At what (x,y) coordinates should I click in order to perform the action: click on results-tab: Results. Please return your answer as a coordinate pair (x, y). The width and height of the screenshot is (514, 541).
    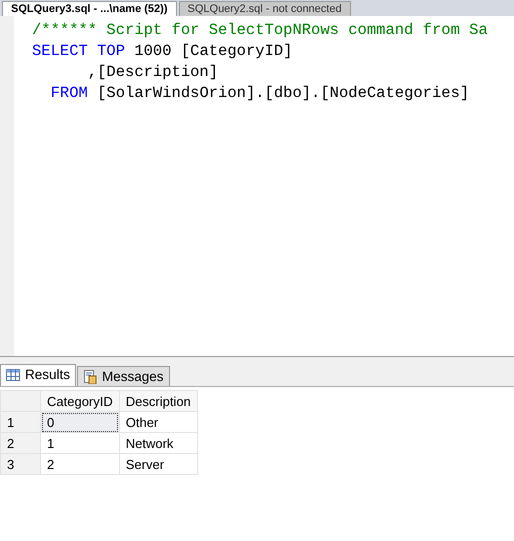
    Looking at the image, I should click on (38, 375).